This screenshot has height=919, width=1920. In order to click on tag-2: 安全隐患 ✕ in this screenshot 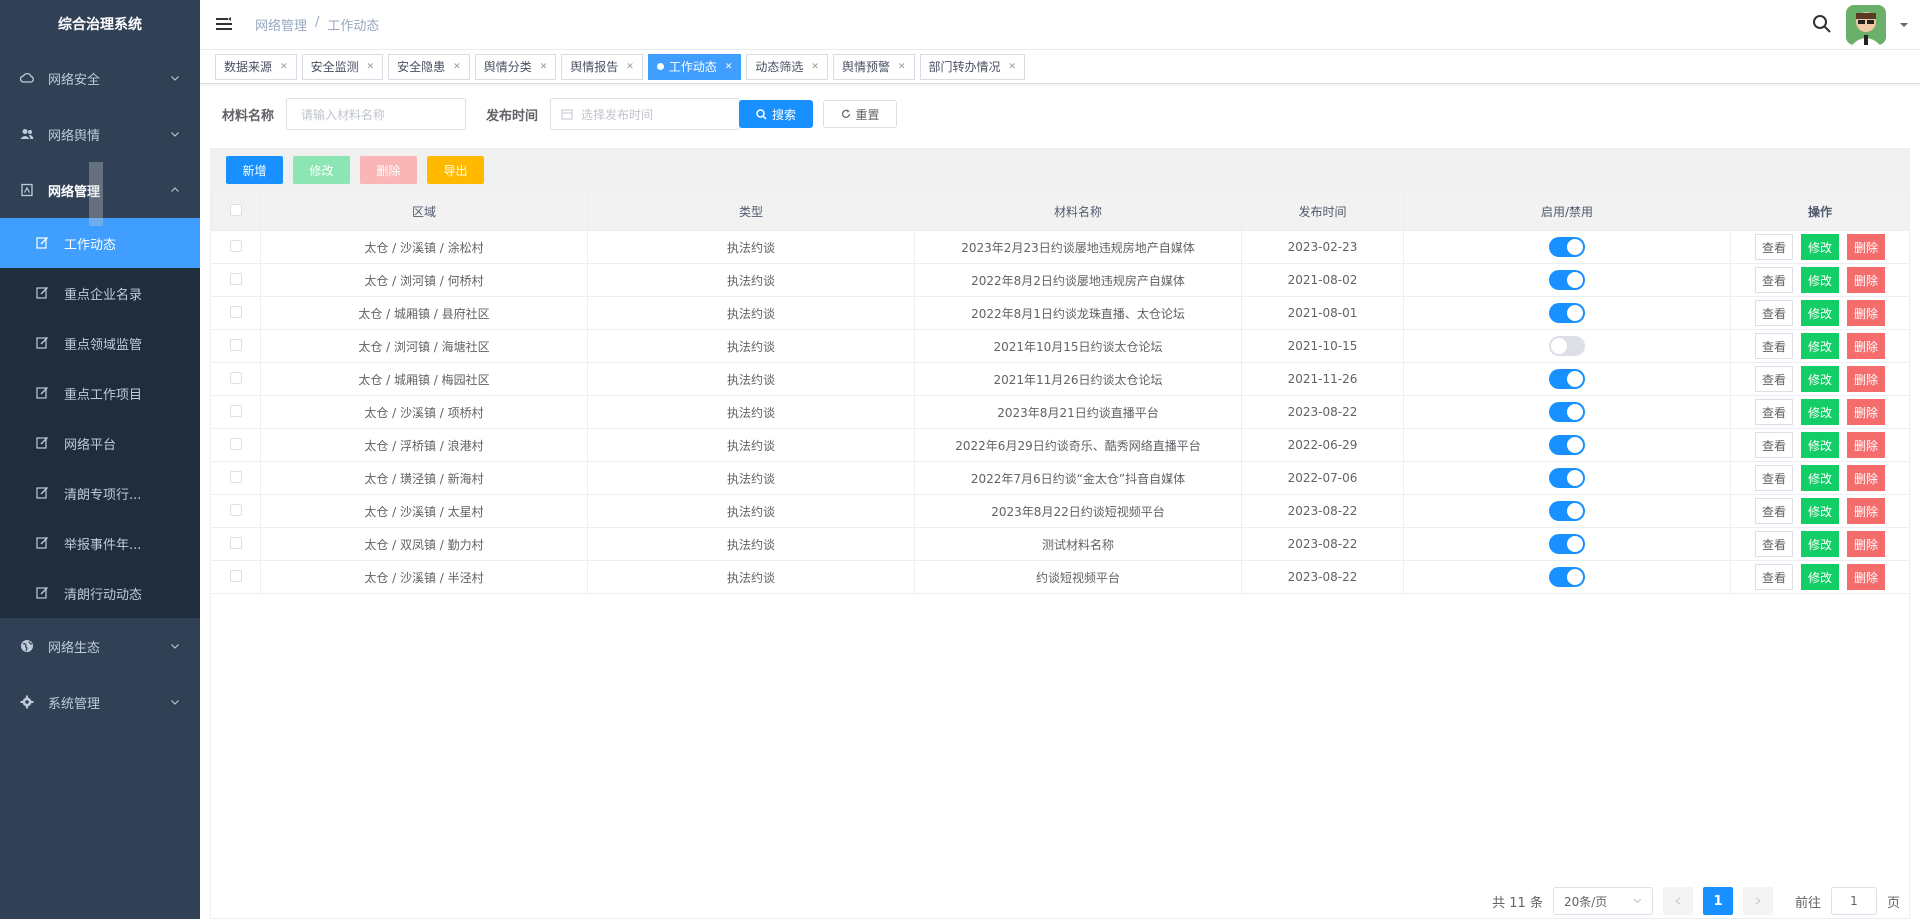, I will do `click(429, 66)`.